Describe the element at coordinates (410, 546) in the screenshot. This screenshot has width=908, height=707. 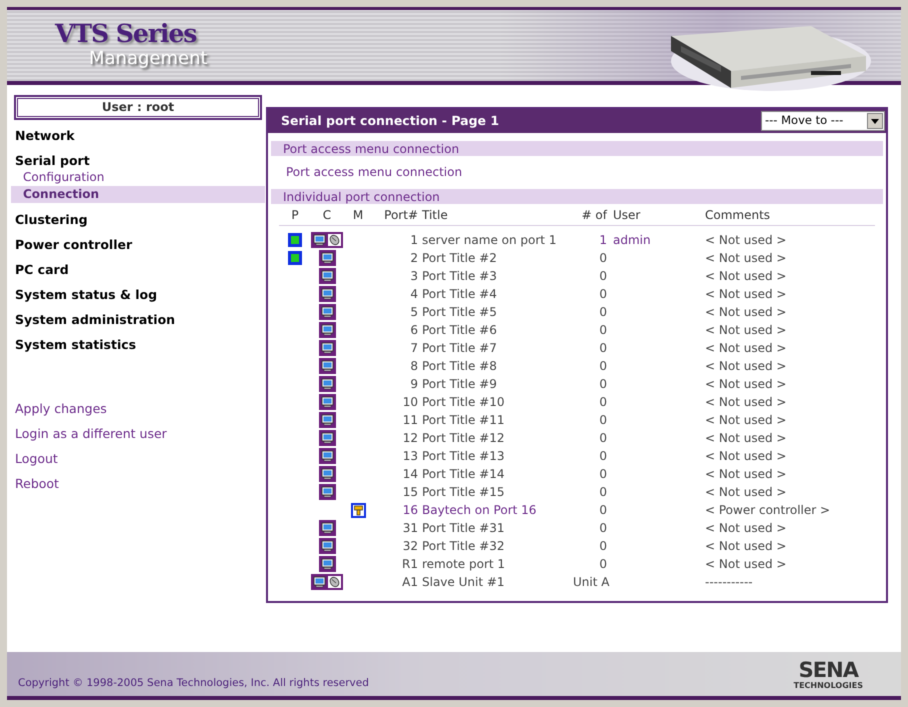
I see `port-number: 32` at that location.